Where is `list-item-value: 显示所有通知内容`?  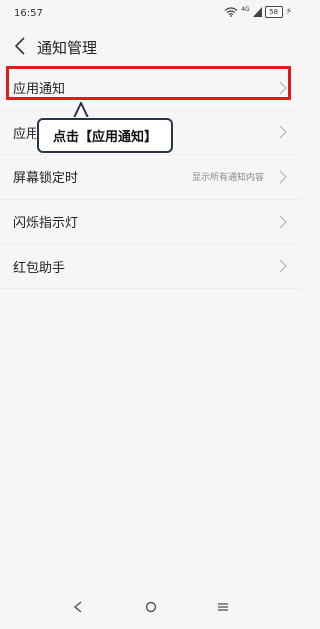 list-item-value: 显示所有通知内容 is located at coordinates (227, 178).